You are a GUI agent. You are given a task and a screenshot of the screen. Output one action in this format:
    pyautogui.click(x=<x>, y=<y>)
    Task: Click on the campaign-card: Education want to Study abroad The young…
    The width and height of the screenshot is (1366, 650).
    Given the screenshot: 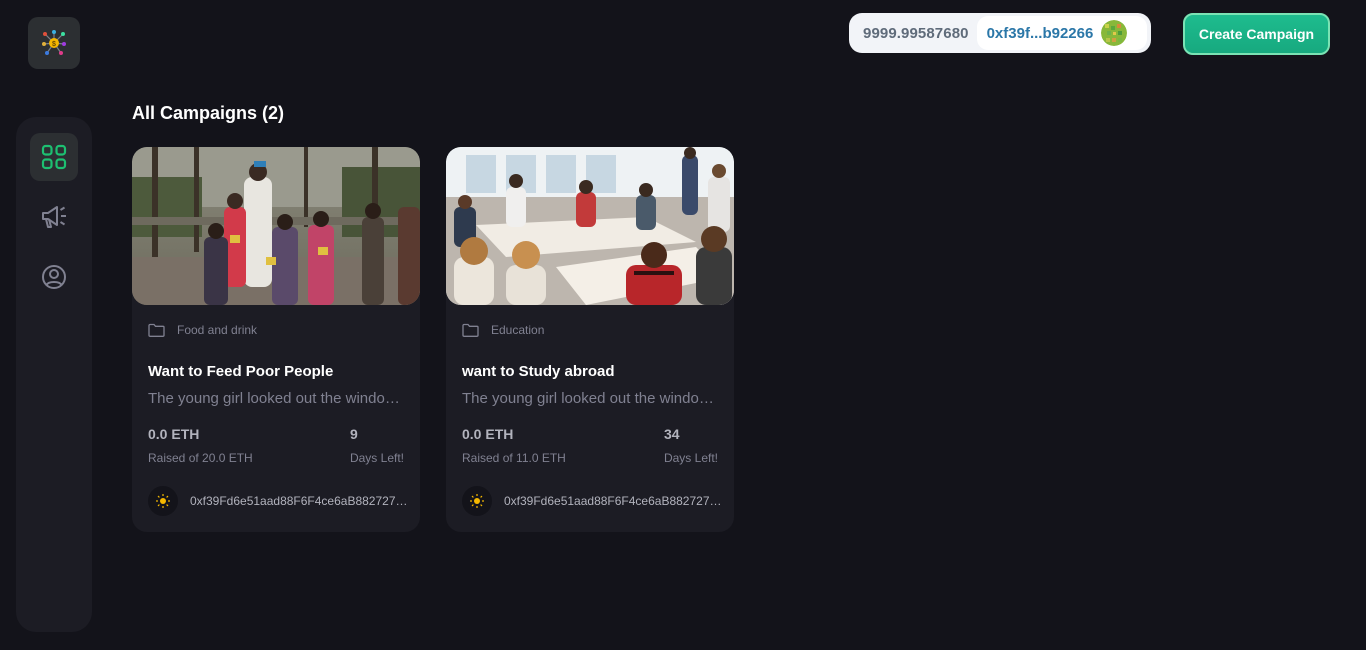 What is the action you would take?
    pyautogui.click(x=590, y=339)
    